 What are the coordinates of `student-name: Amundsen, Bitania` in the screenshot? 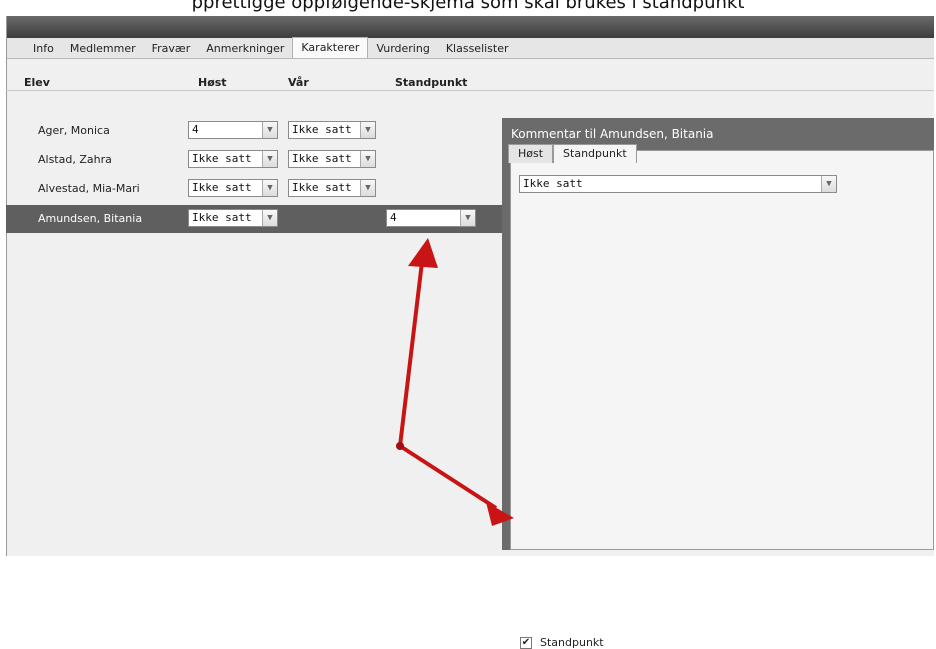 It's located at (90, 218).